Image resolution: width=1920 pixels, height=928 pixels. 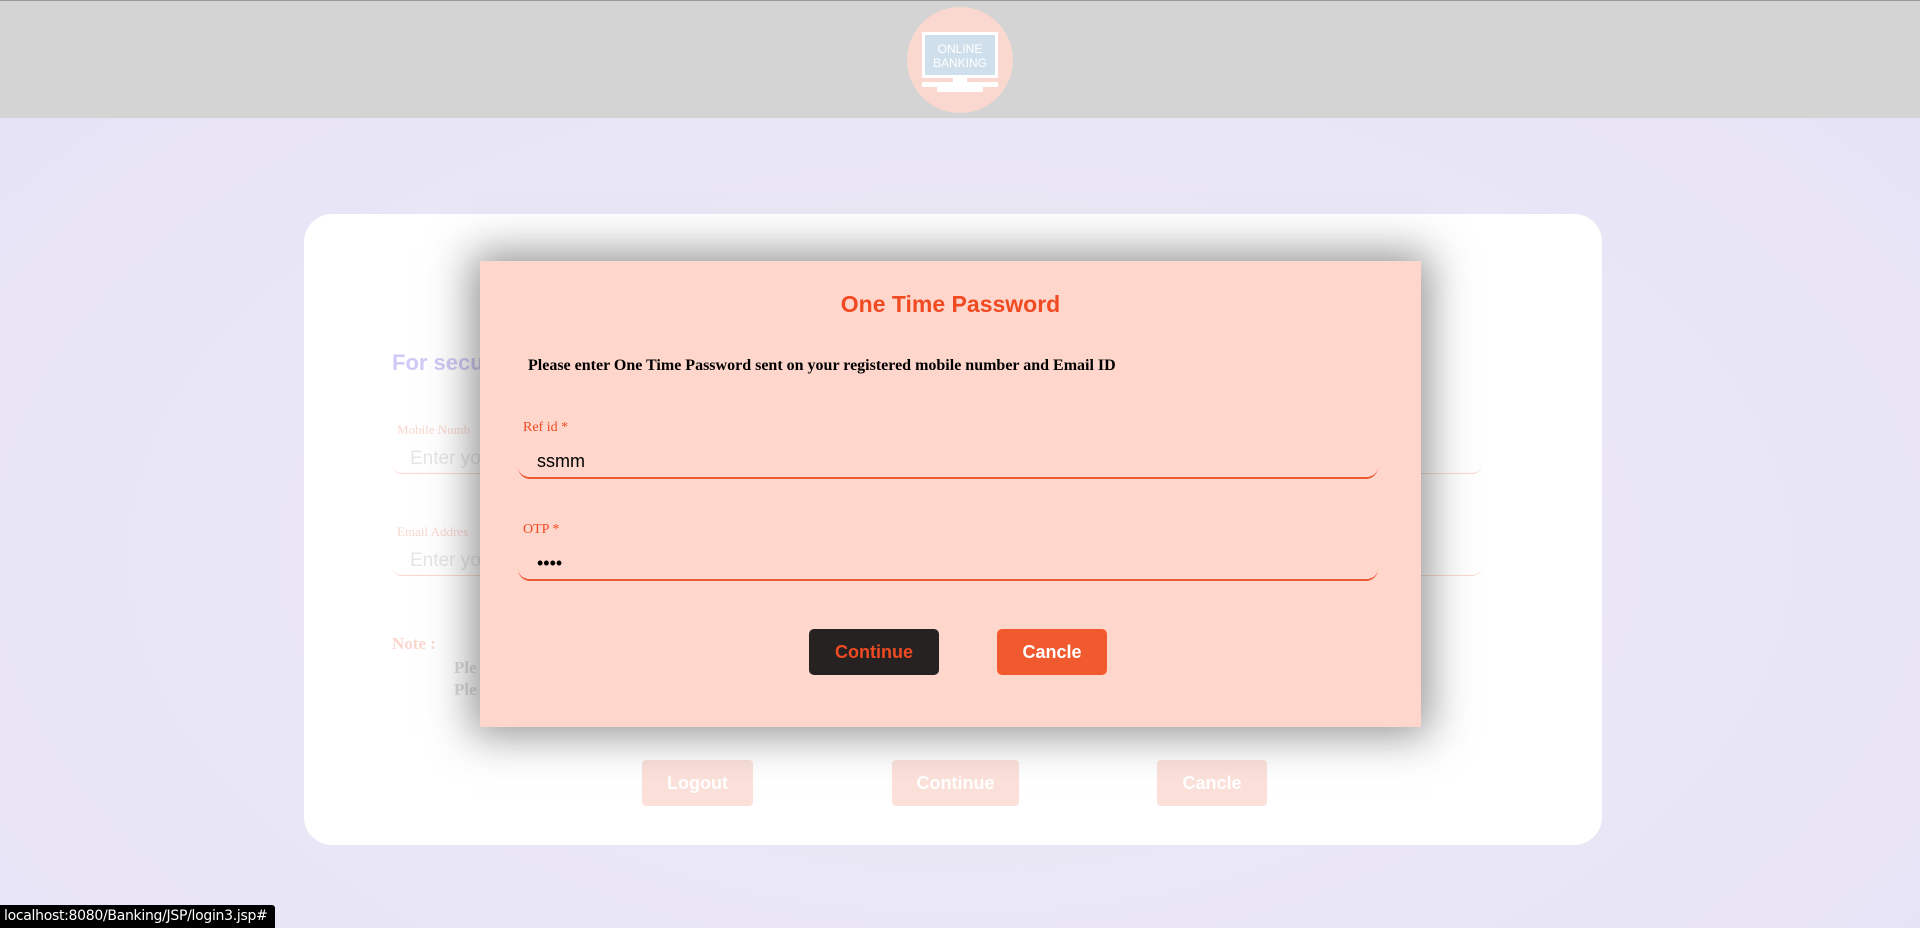 What do you see at coordinates (1212, 783) in the screenshot?
I see `background-cancle-button: Cancle` at bounding box center [1212, 783].